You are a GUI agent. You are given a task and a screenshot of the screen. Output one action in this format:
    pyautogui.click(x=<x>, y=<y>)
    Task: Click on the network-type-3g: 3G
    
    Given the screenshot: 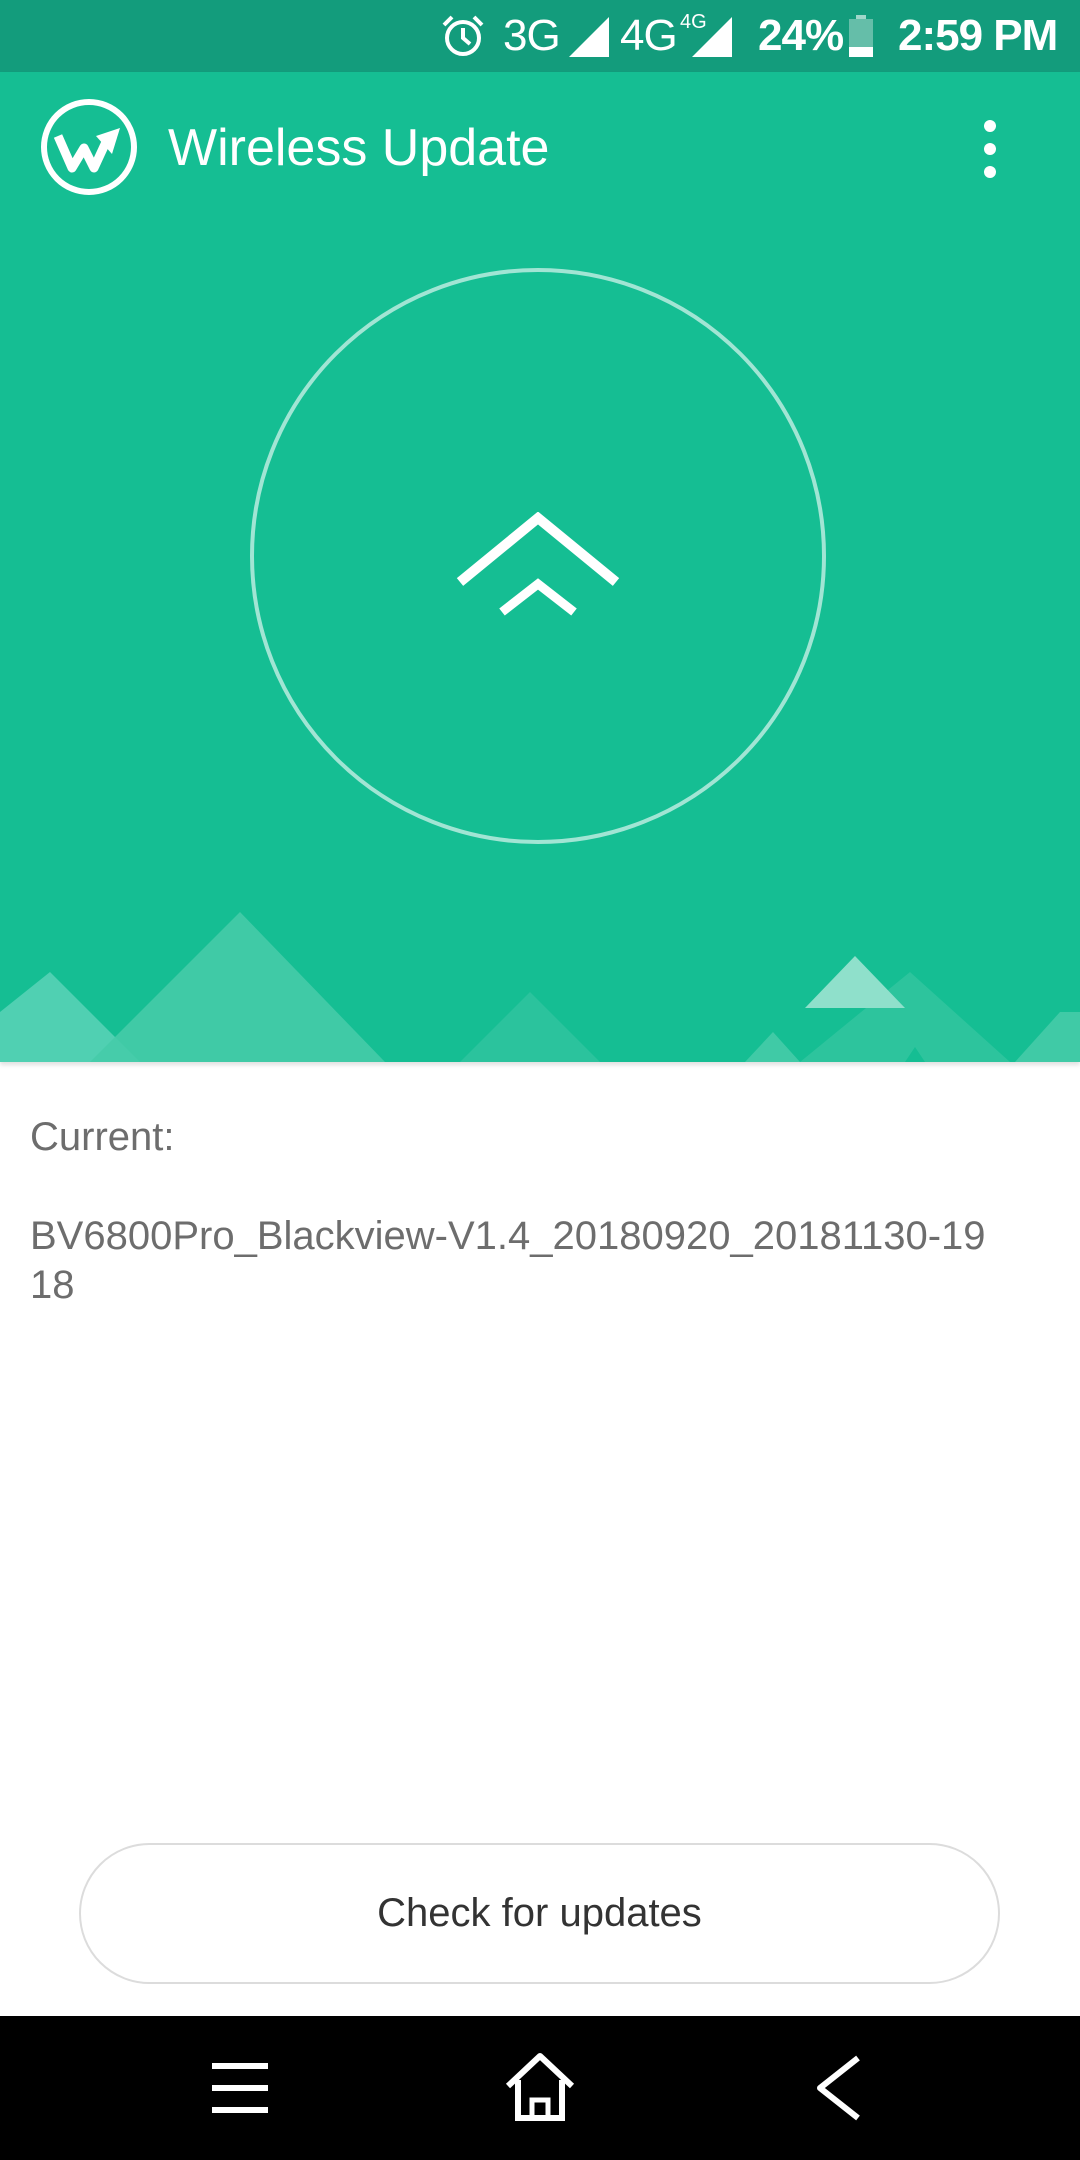 What is the action you would take?
    pyautogui.click(x=532, y=35)
    